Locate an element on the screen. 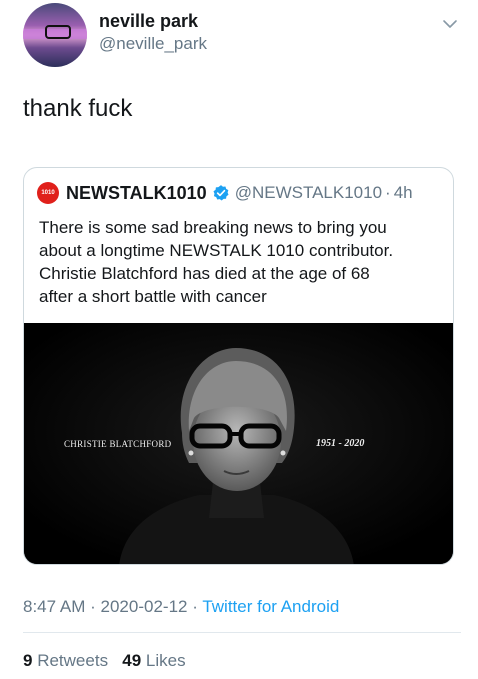 Image resolution: width=478 pixels, height=679 pixels. divider is located at coordinates (242, 632).